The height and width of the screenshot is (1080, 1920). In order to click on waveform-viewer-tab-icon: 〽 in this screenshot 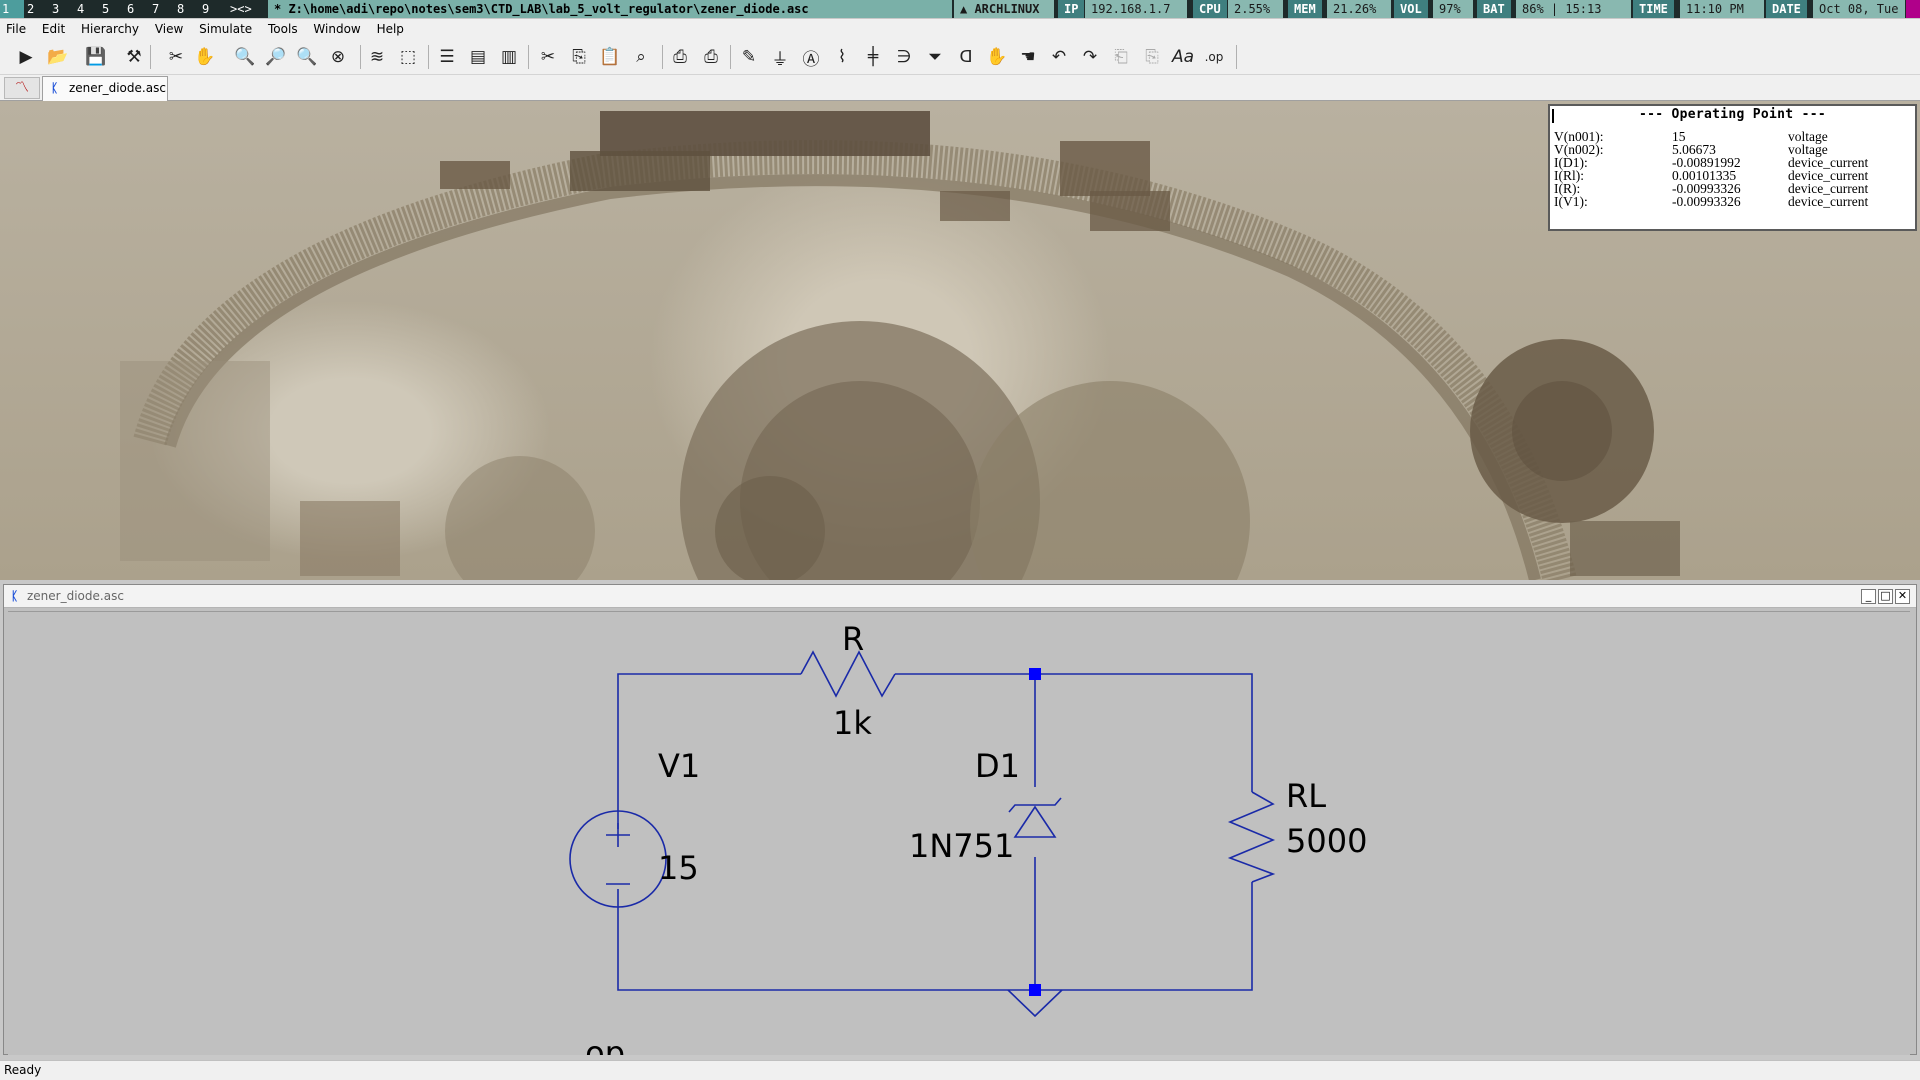, I will do `click(22, 88)`.